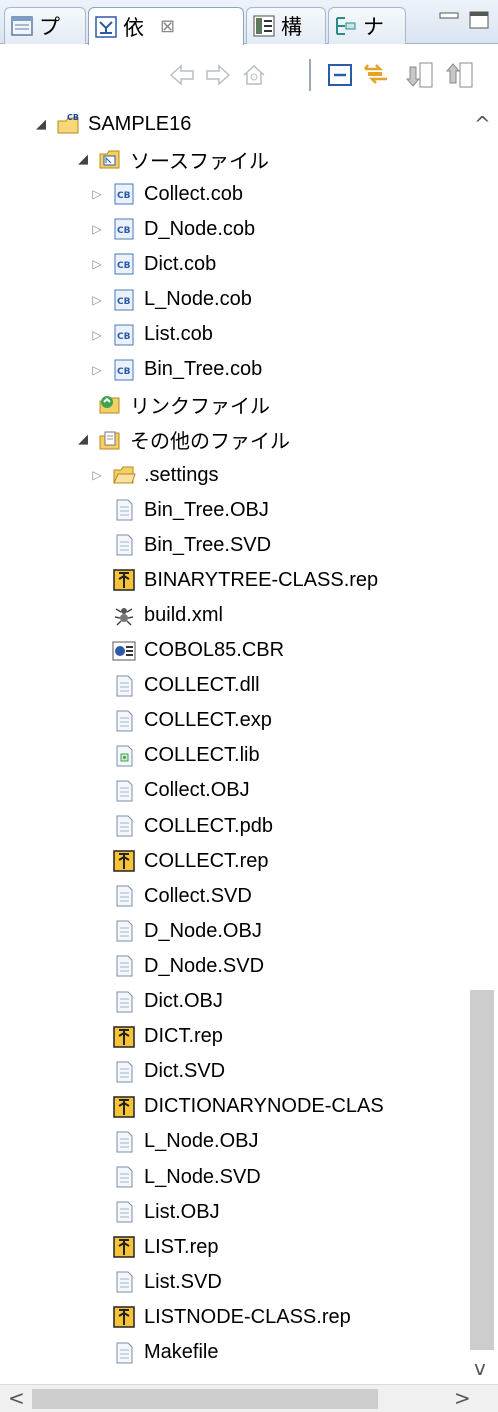 This screenshot has height=1412, width=498. I want to click on home-icon, so click(254, 75).